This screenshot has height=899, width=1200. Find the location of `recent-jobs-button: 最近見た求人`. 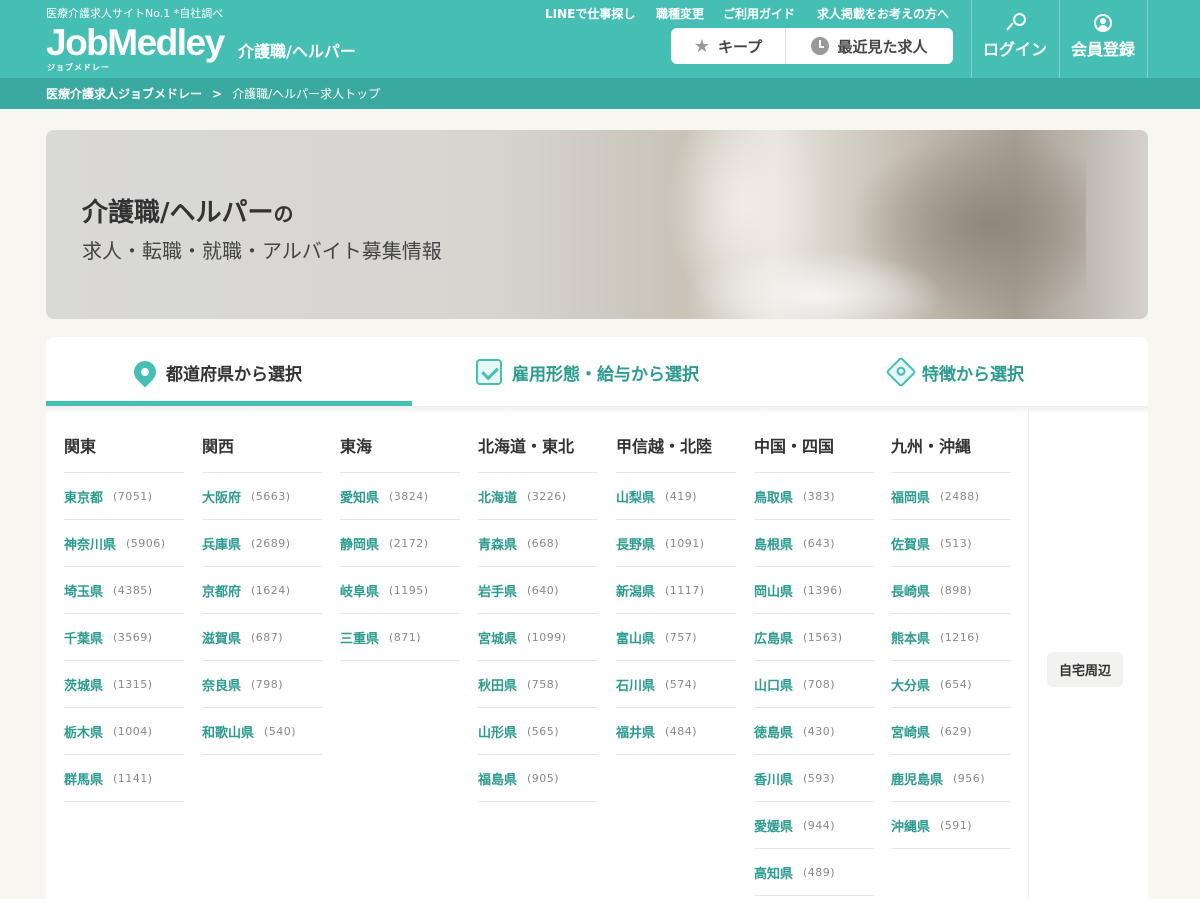

recent-jobs-button: 最近見た求人 is located at coordinates (869, 46).